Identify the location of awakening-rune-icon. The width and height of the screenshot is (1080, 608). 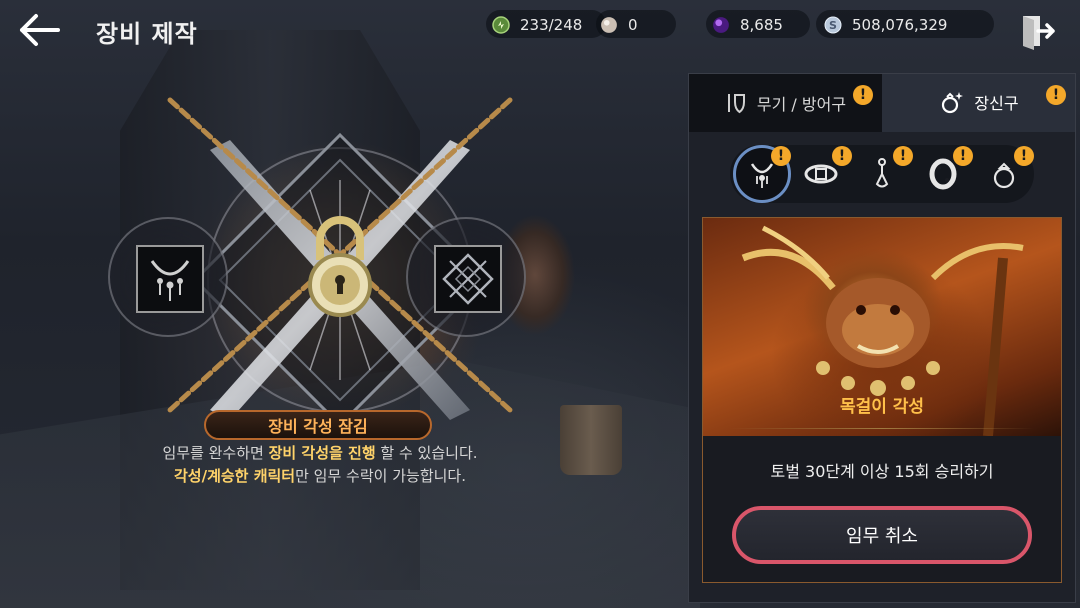
(468, 279).